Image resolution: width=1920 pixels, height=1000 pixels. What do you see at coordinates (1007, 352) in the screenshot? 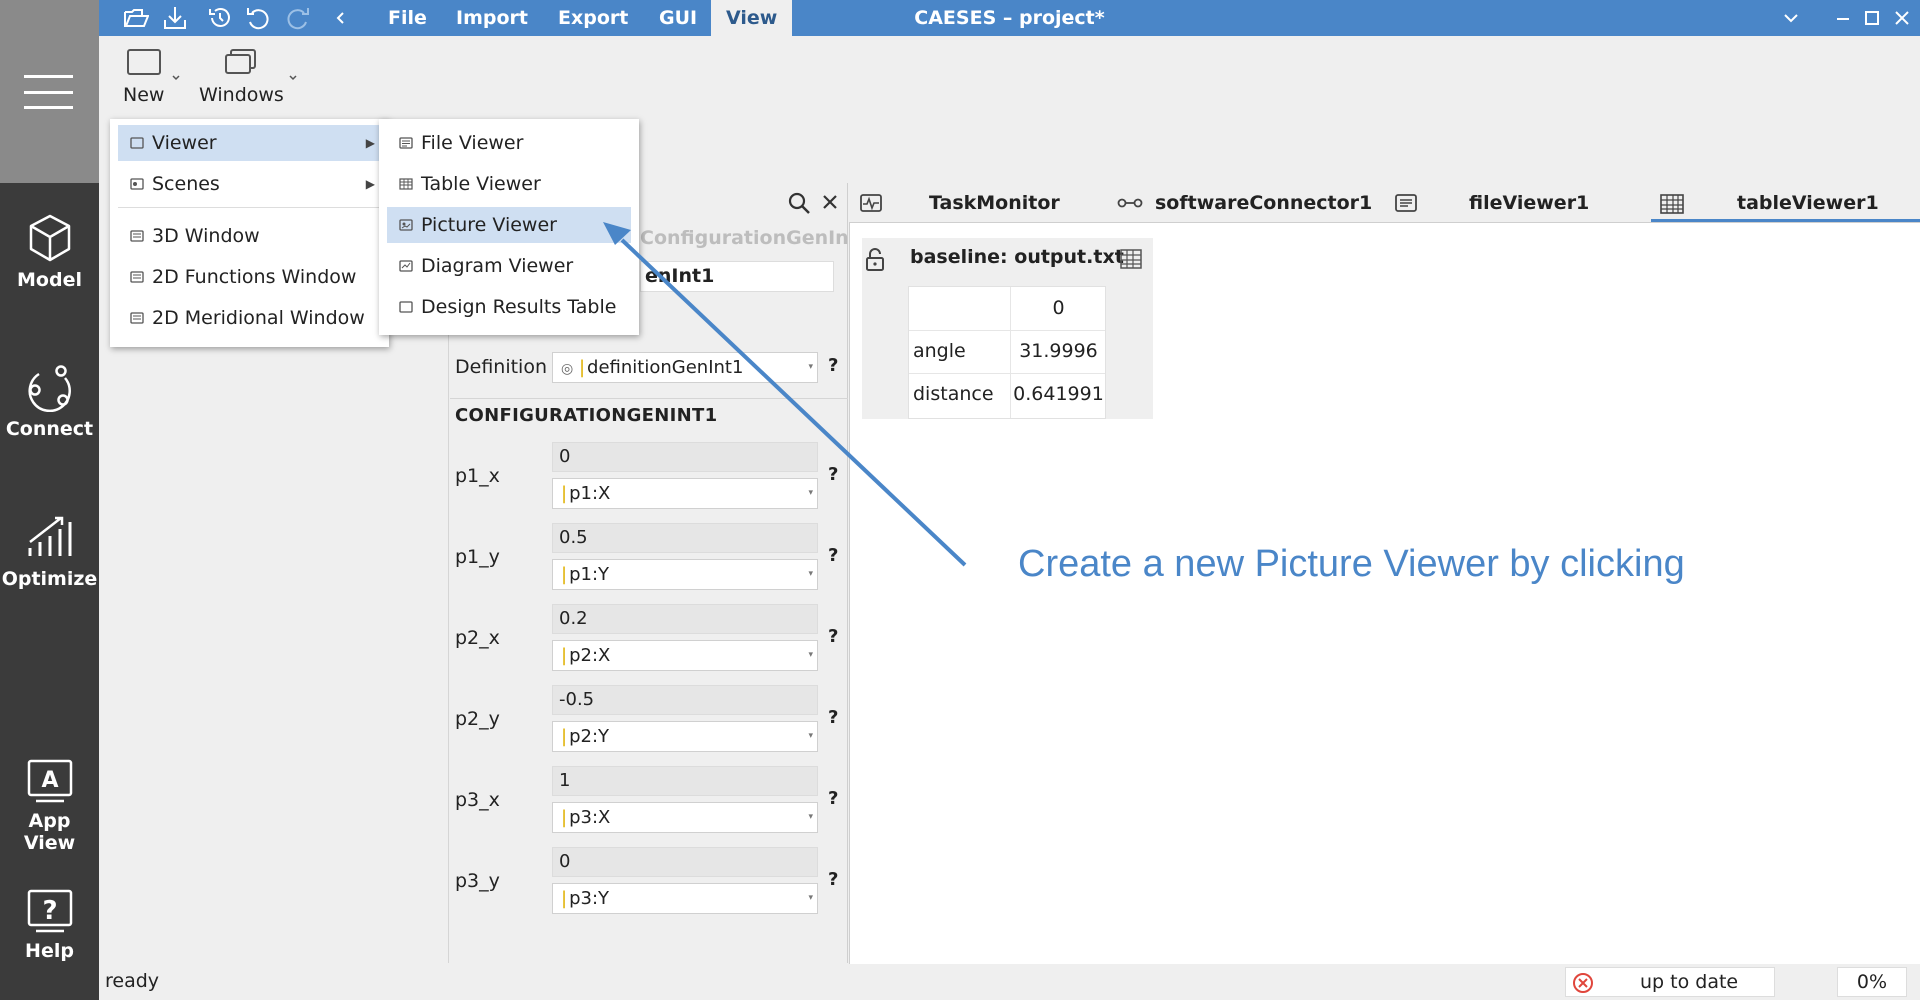
I see `result-table: 0 angle 31.9996 distance 0.641991` at bounding box center [1007, 352].